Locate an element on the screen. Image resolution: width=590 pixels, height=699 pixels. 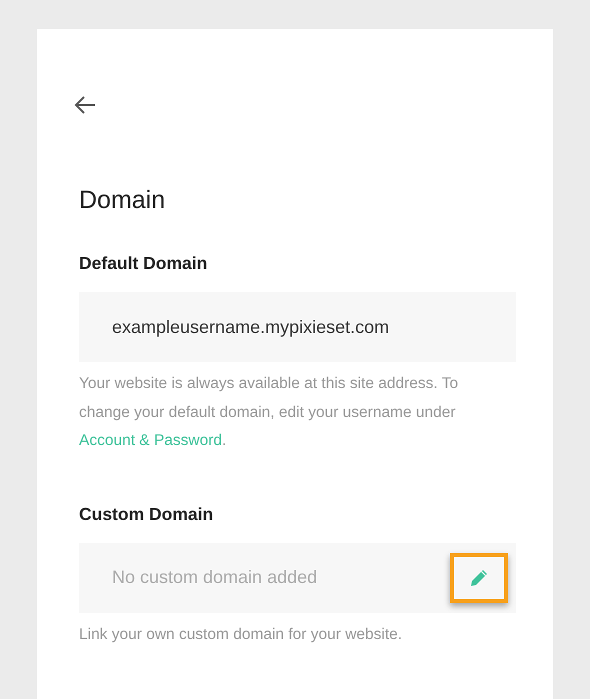
pencil-icon is located at coordinates (479, 578).